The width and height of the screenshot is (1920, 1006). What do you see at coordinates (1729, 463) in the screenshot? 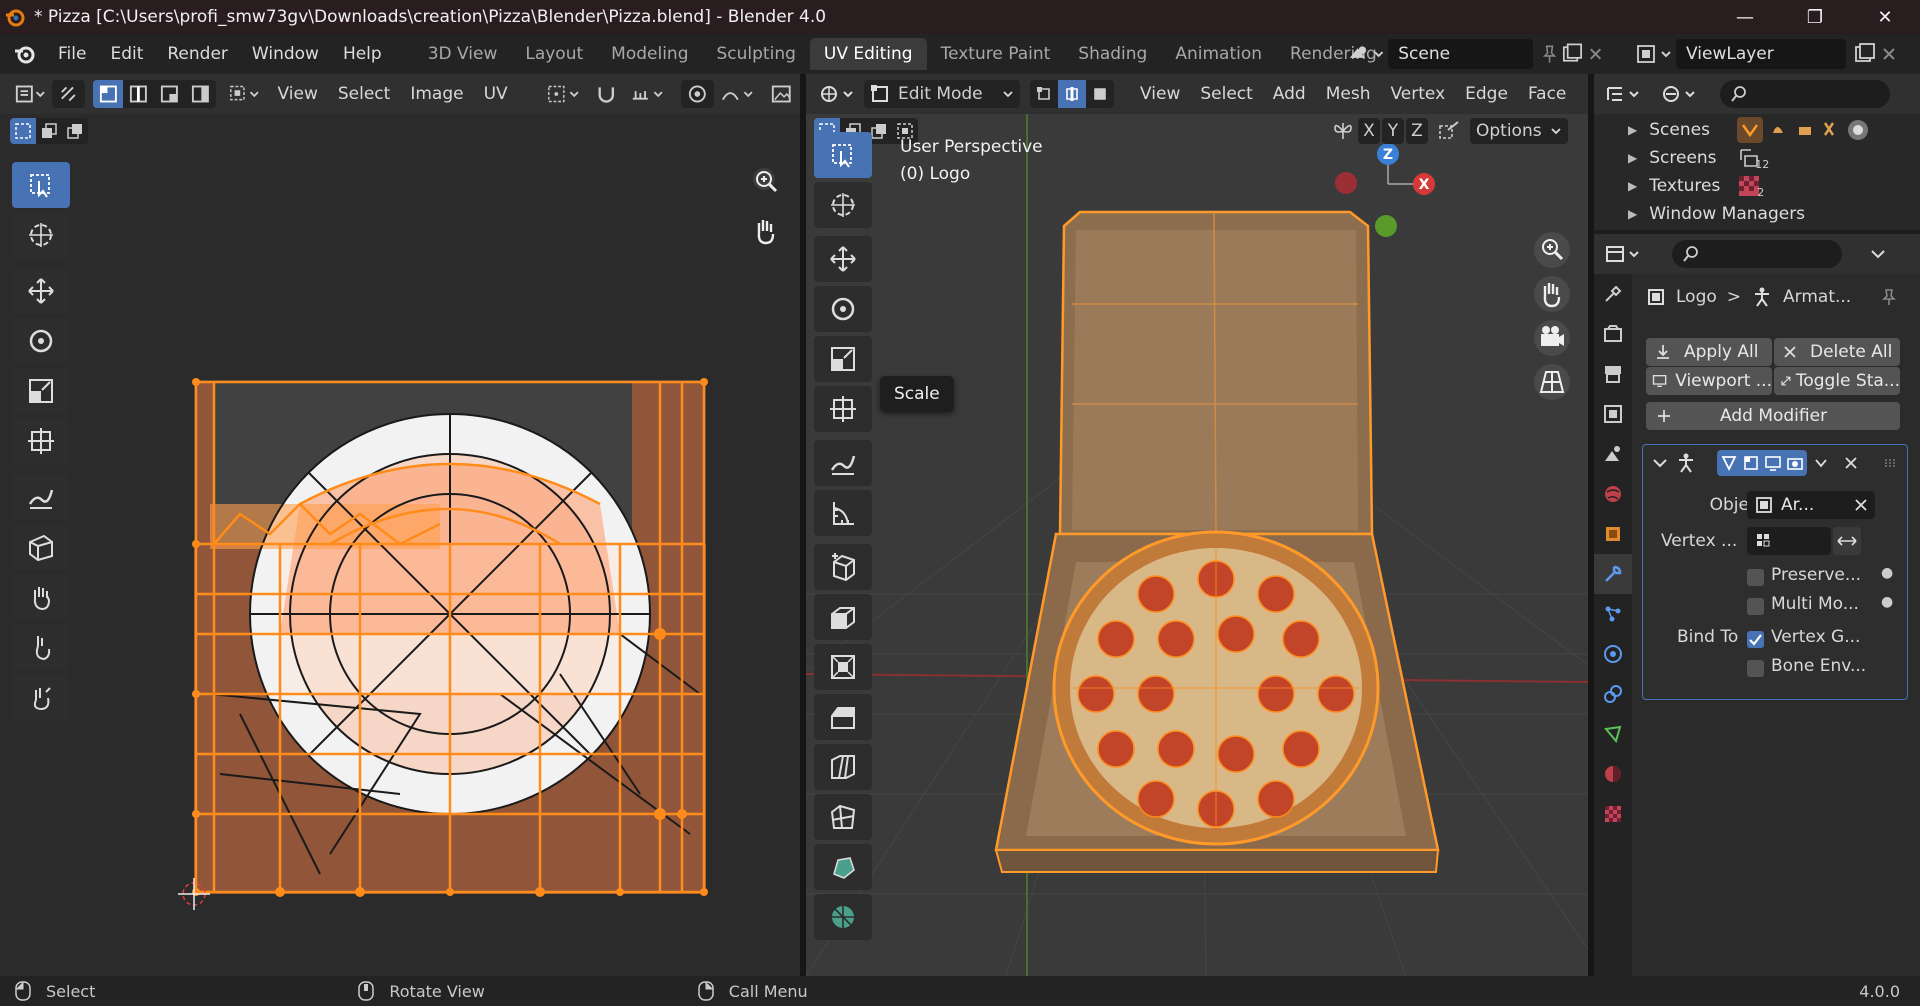
I see `edit-mode-toggle-icon` at bounding box center [1729, 463].